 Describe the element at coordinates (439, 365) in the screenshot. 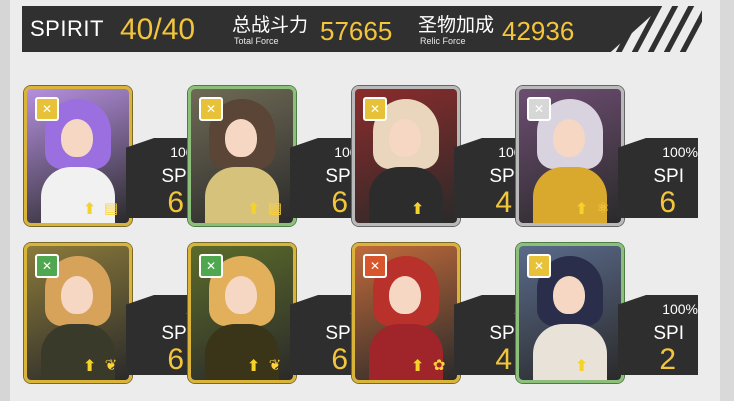

I see `spinner-icon: ✿` at that location.